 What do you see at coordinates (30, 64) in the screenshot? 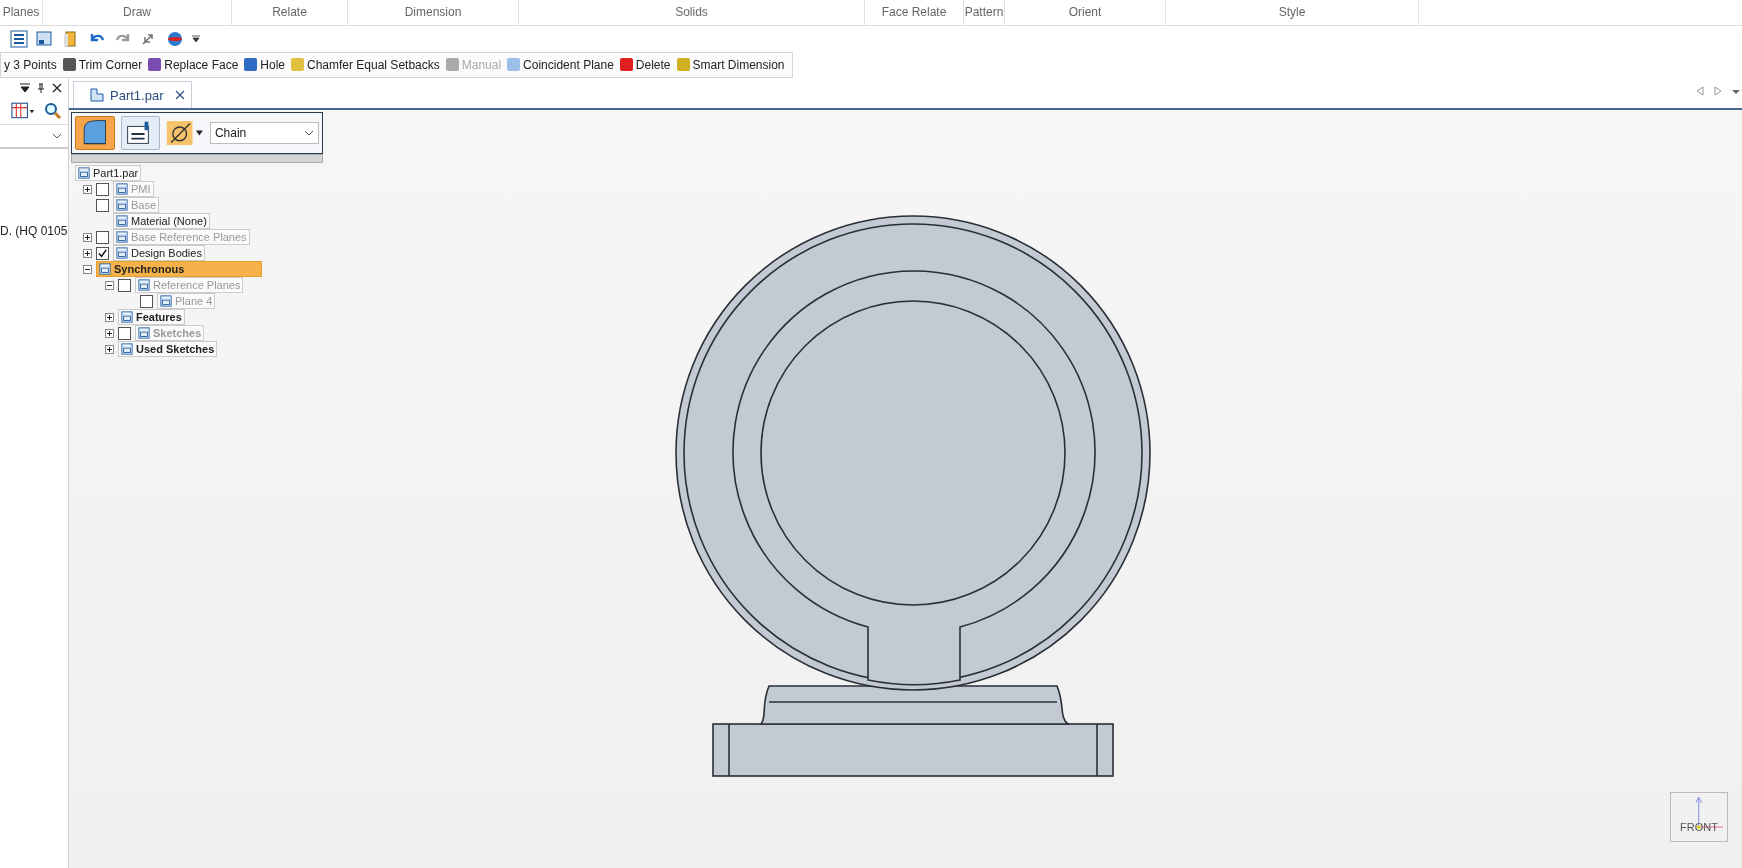
I see `command-button: y 3 Points` at bounding box center [30, 64].